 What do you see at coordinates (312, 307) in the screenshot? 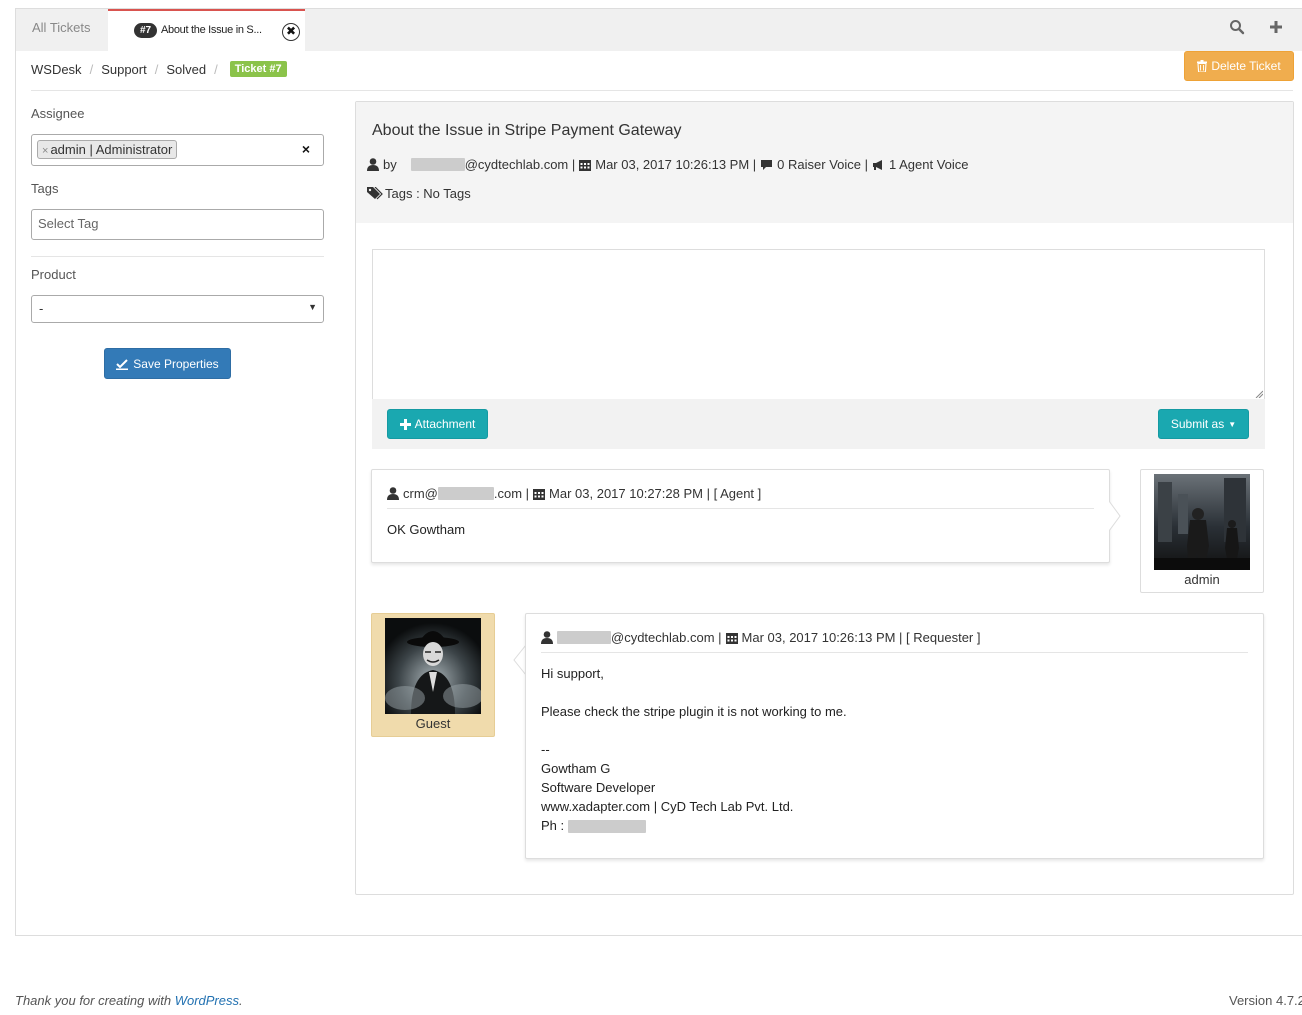
I see `dropdown-arrow-icon: ▼` at bounding box center [312, 307].